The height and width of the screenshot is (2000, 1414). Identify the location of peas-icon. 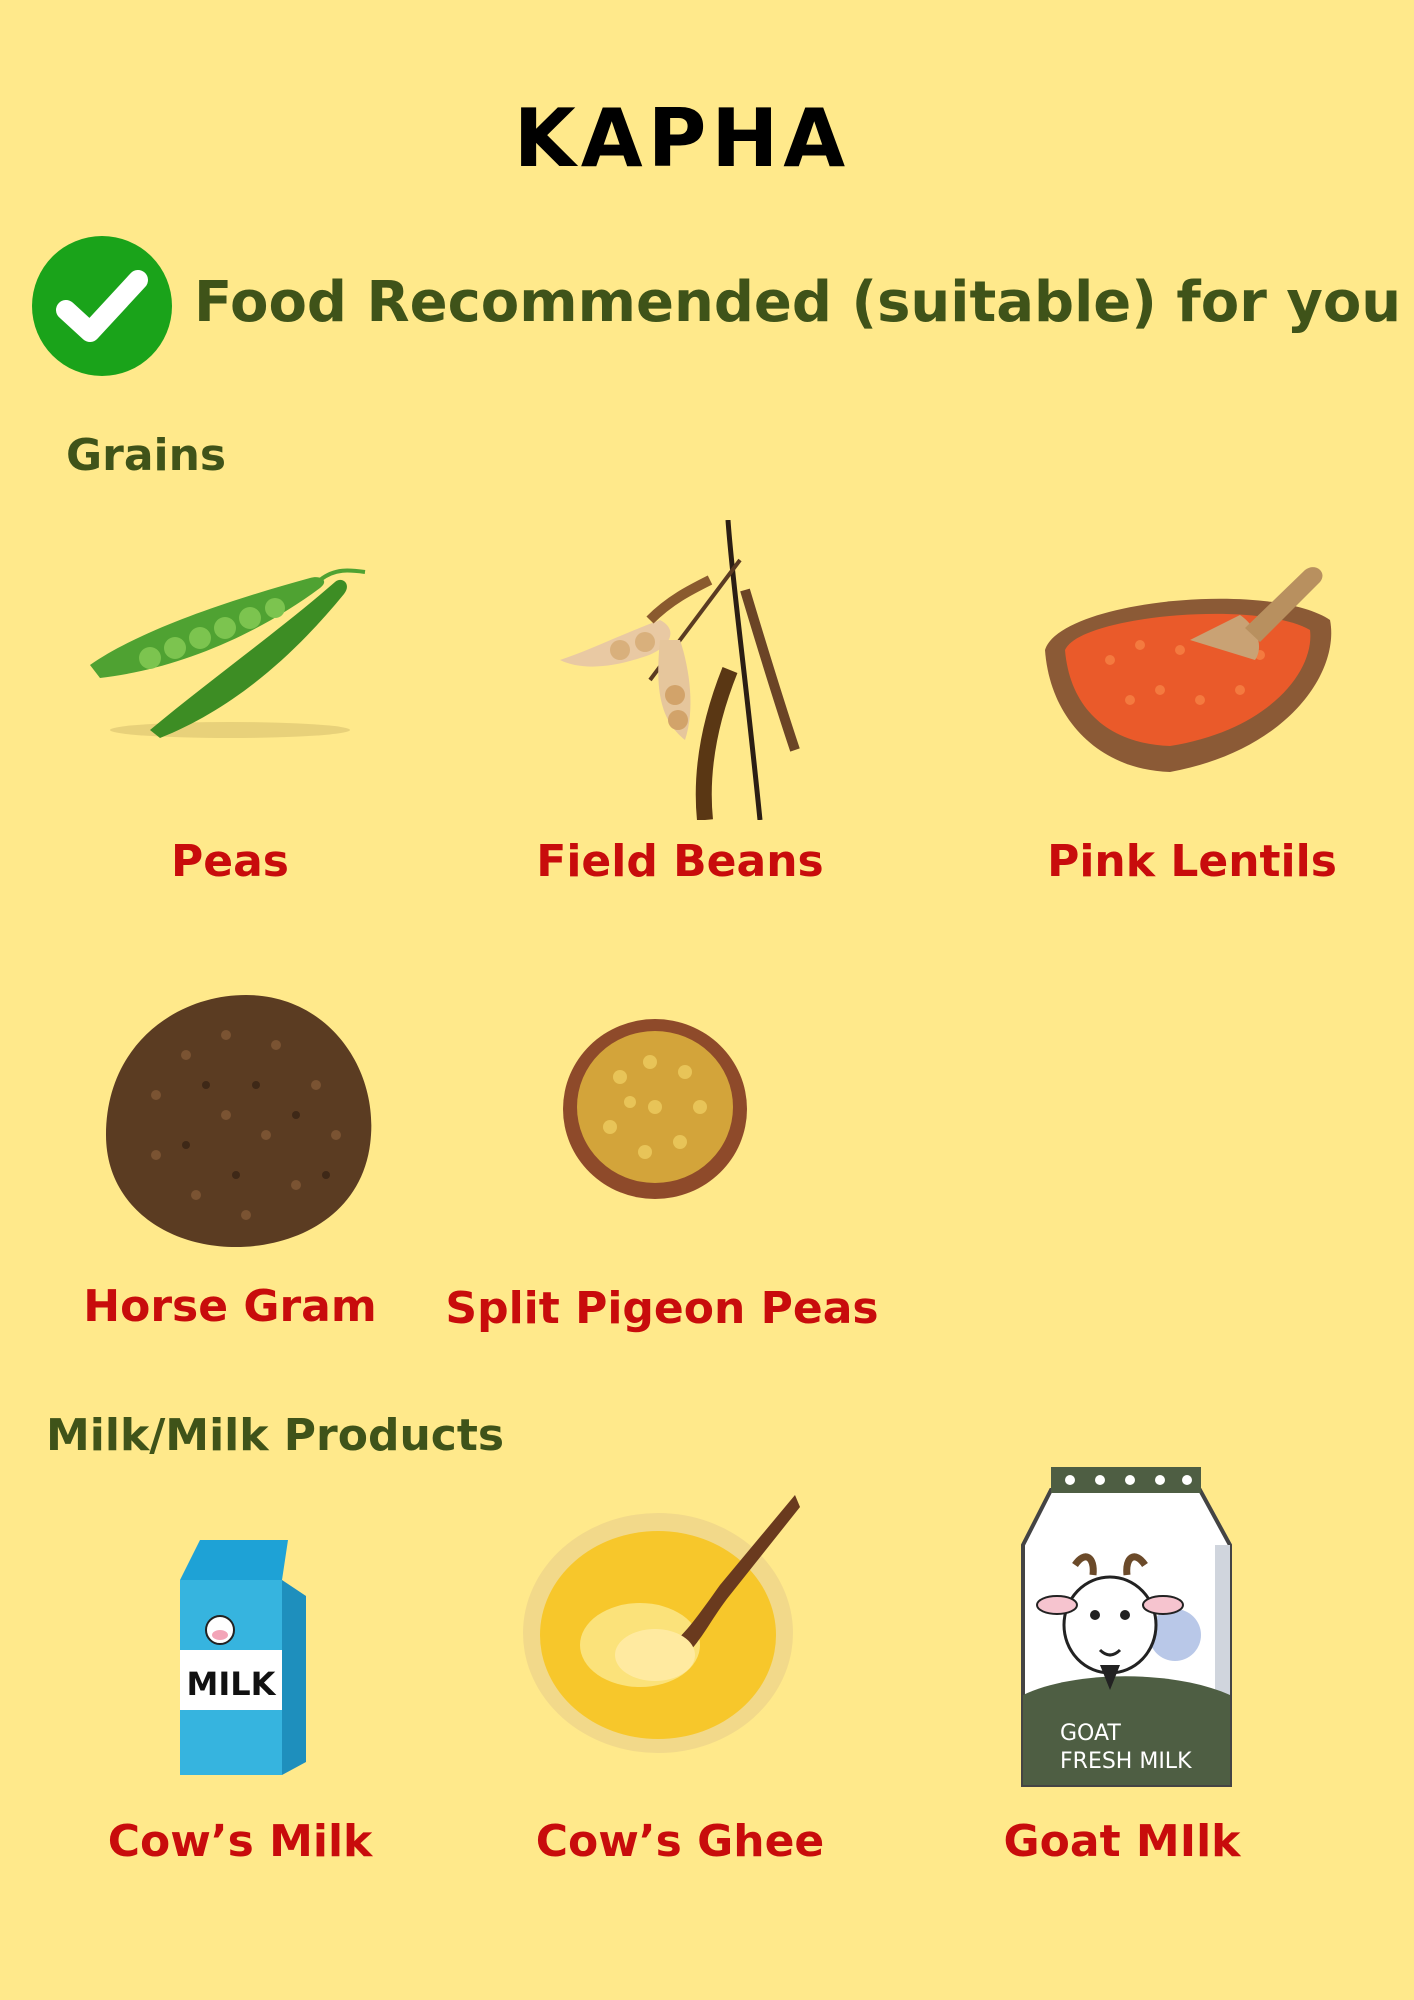
(230, 655).